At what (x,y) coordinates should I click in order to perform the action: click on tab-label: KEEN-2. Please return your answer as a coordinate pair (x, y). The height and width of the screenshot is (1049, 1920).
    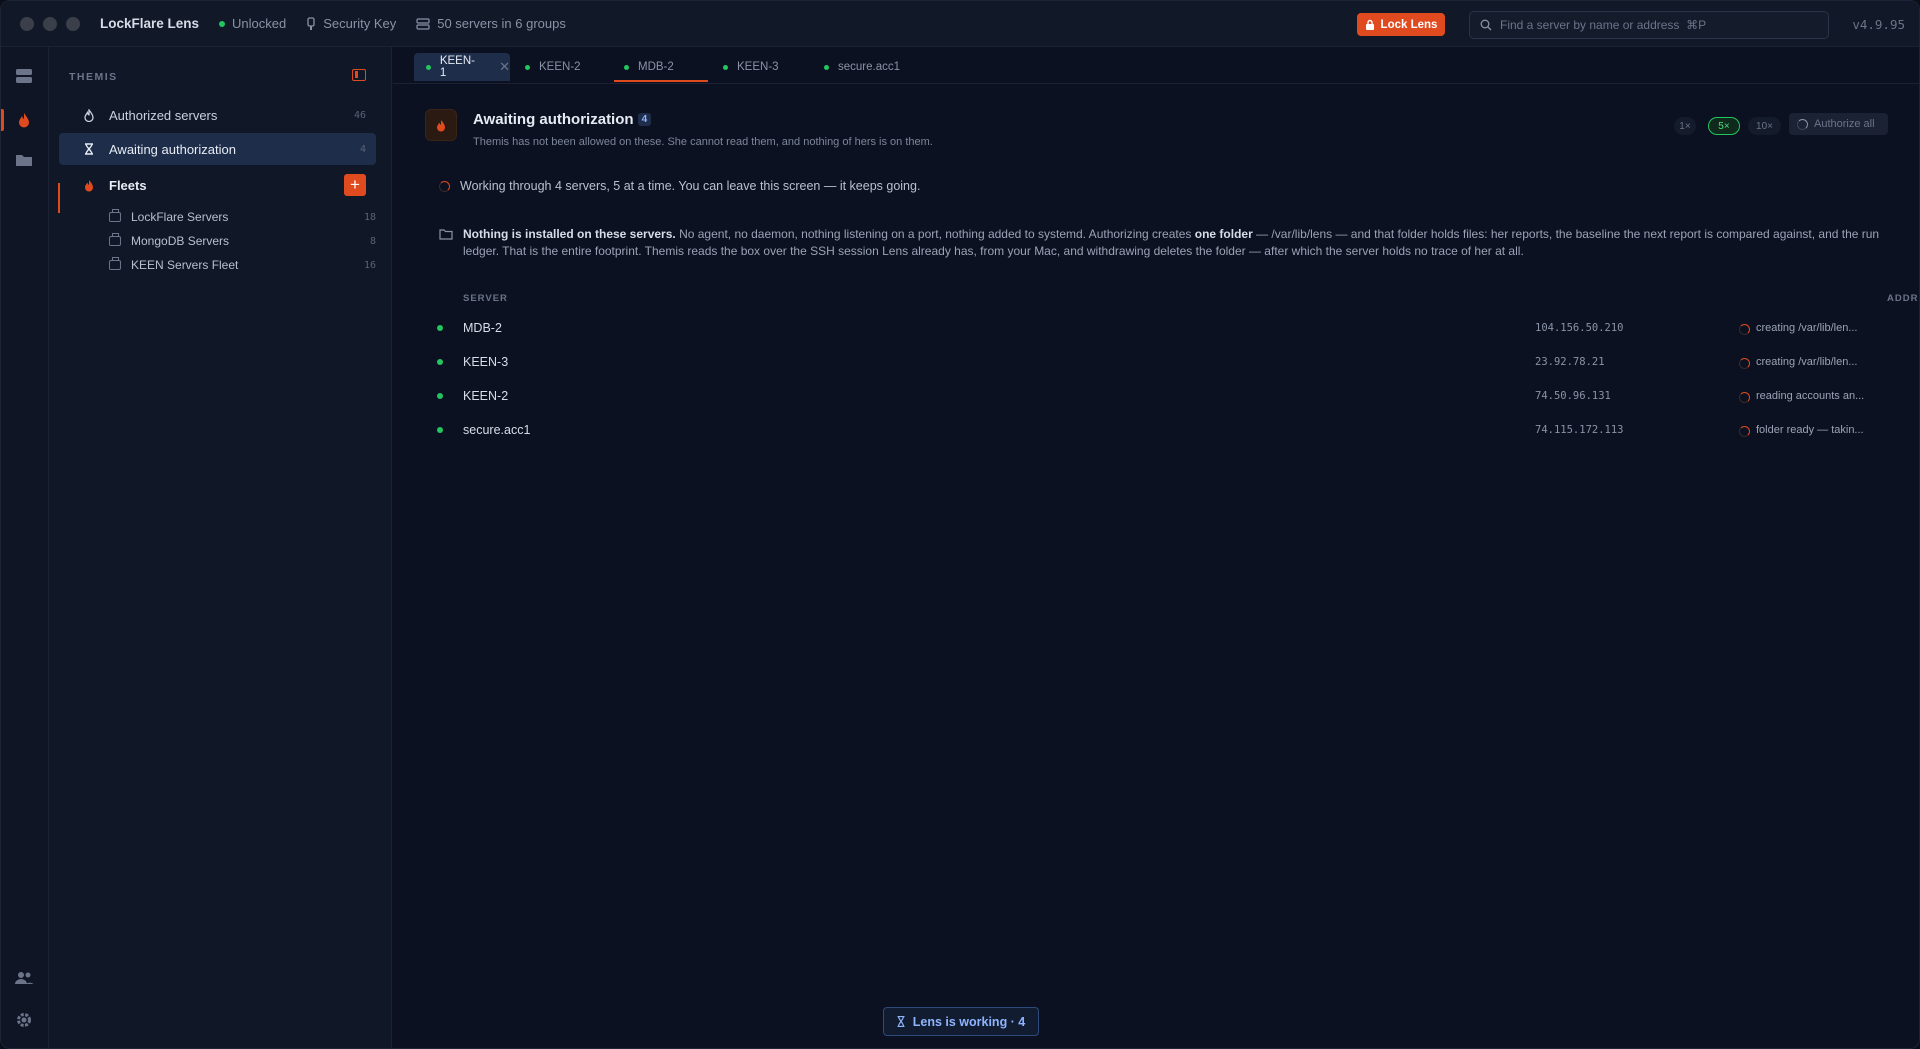
    Looking at the image, I should click on (560, 67).